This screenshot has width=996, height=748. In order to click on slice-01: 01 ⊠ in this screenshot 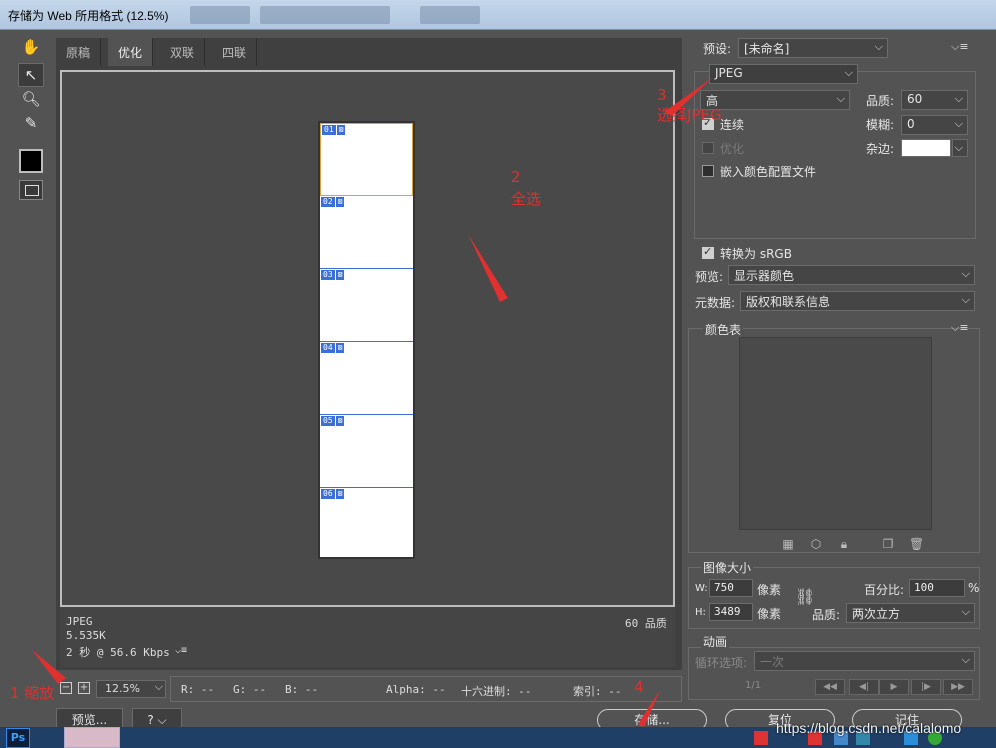, I will do `click(366, 159)`.